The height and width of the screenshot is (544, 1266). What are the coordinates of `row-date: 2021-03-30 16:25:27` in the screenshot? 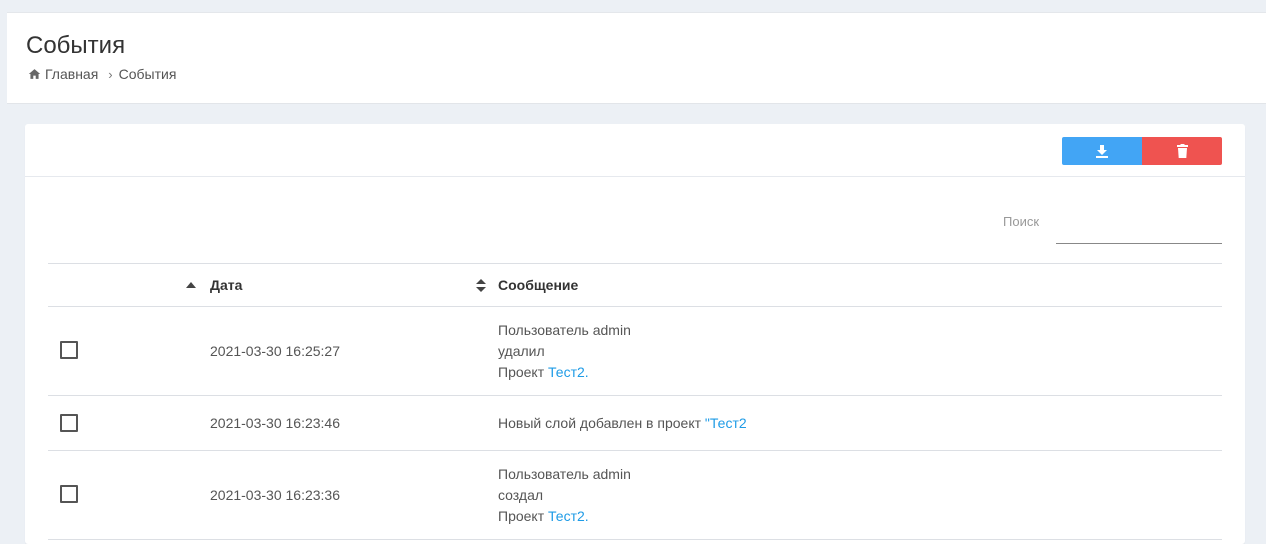 It's located at (308, 351).